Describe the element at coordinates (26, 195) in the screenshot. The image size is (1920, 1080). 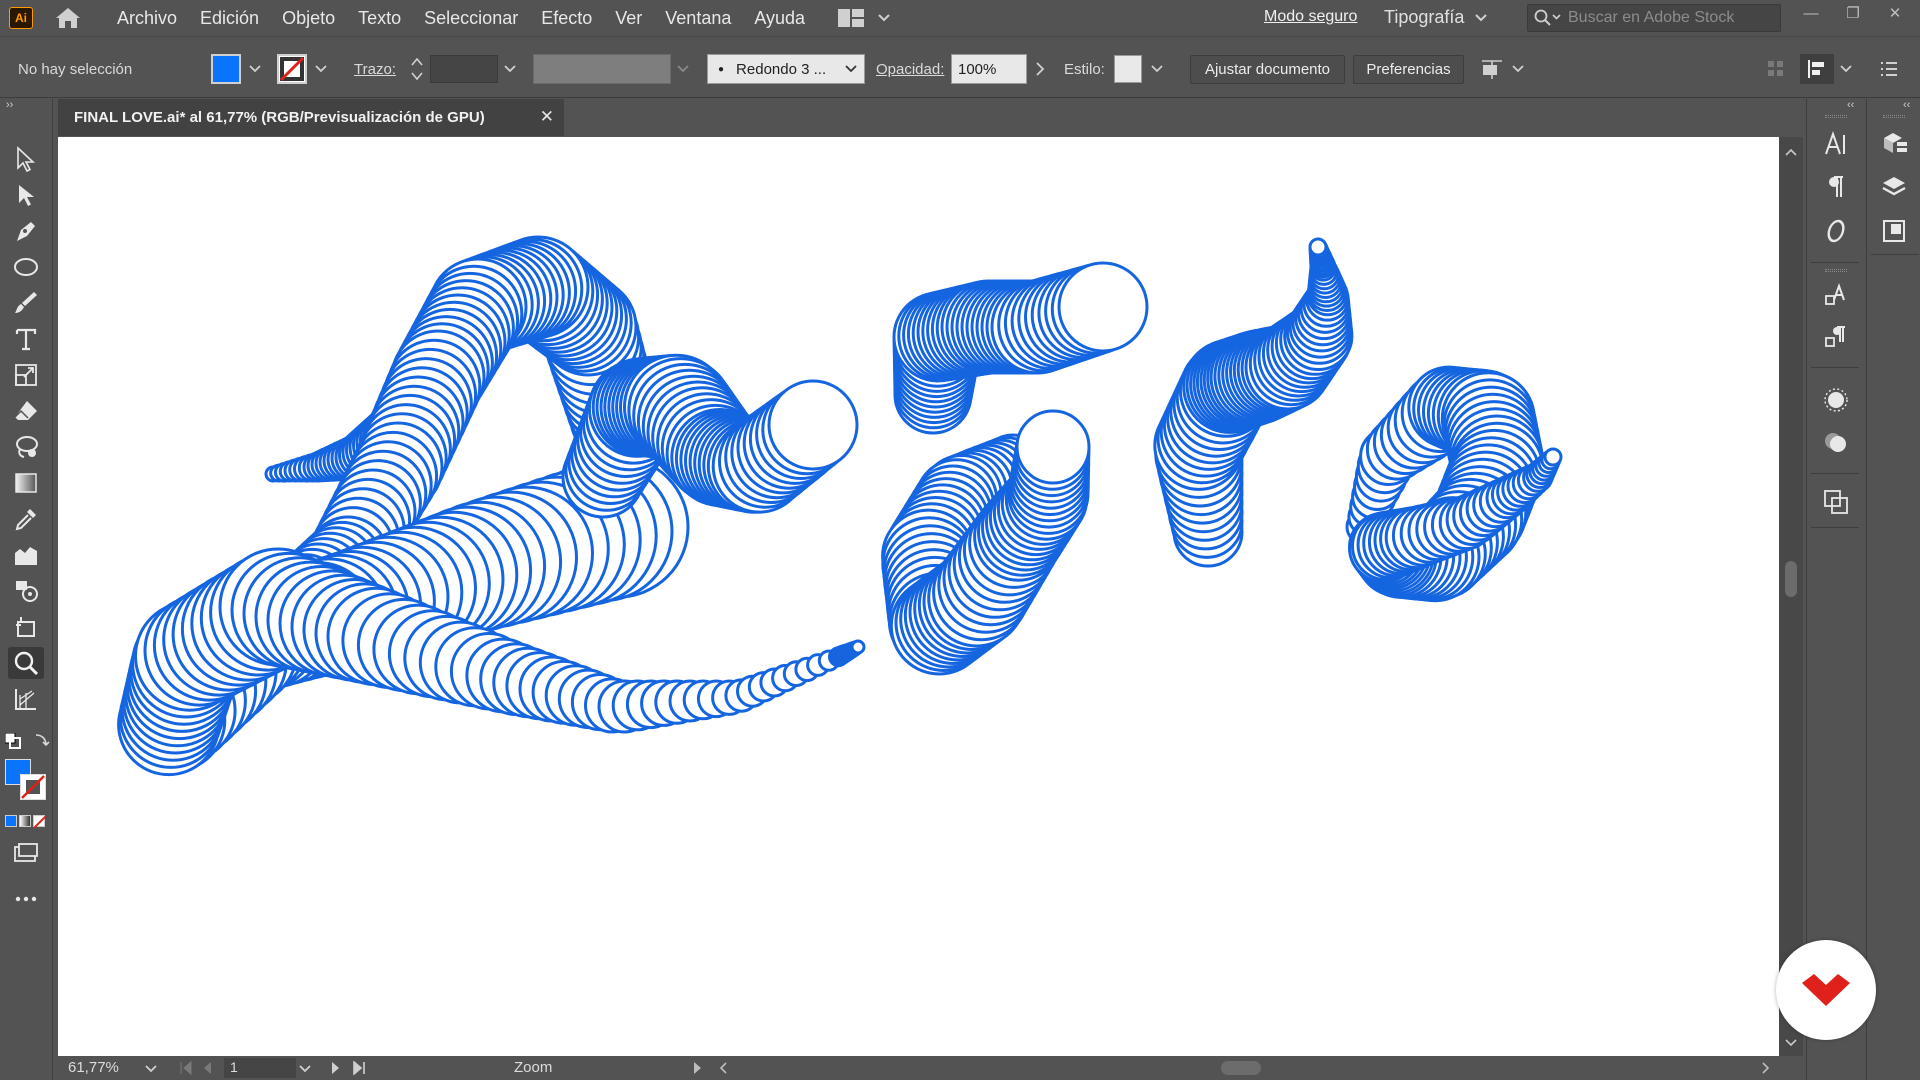
I see `direct-selection-tool` at that location.